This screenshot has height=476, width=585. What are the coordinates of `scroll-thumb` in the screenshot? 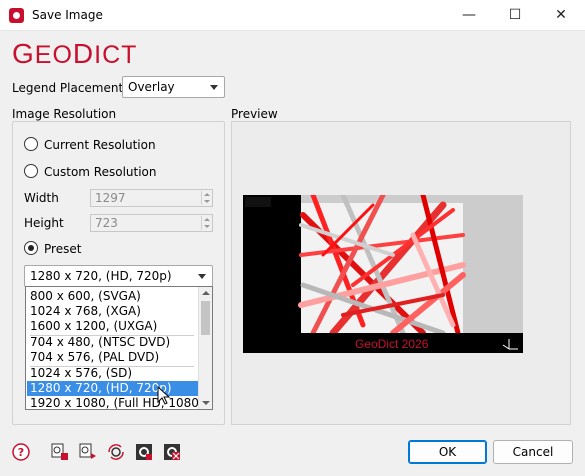 It's located at (205, 318).